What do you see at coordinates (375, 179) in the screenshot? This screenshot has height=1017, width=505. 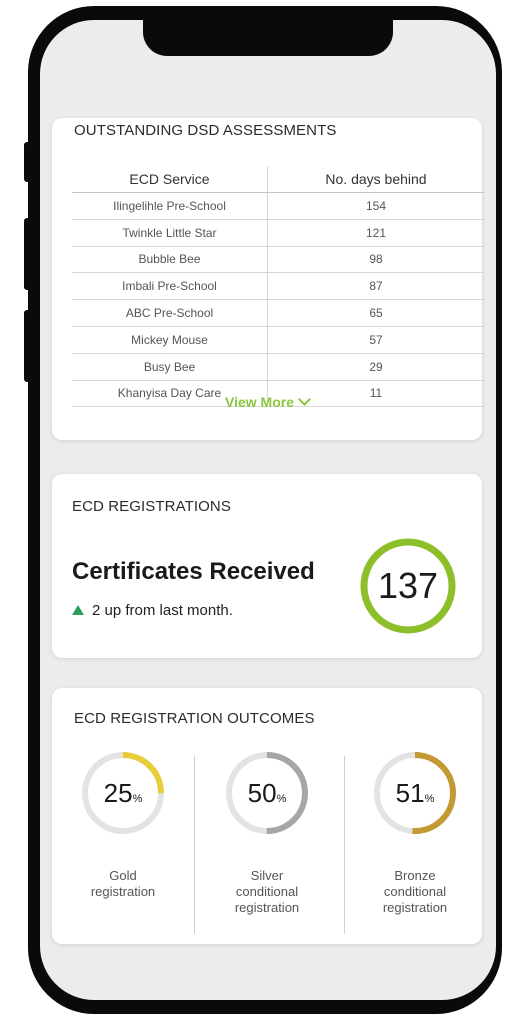 I see `column-header-days: No. days behind` at bounding box center [375, 179].